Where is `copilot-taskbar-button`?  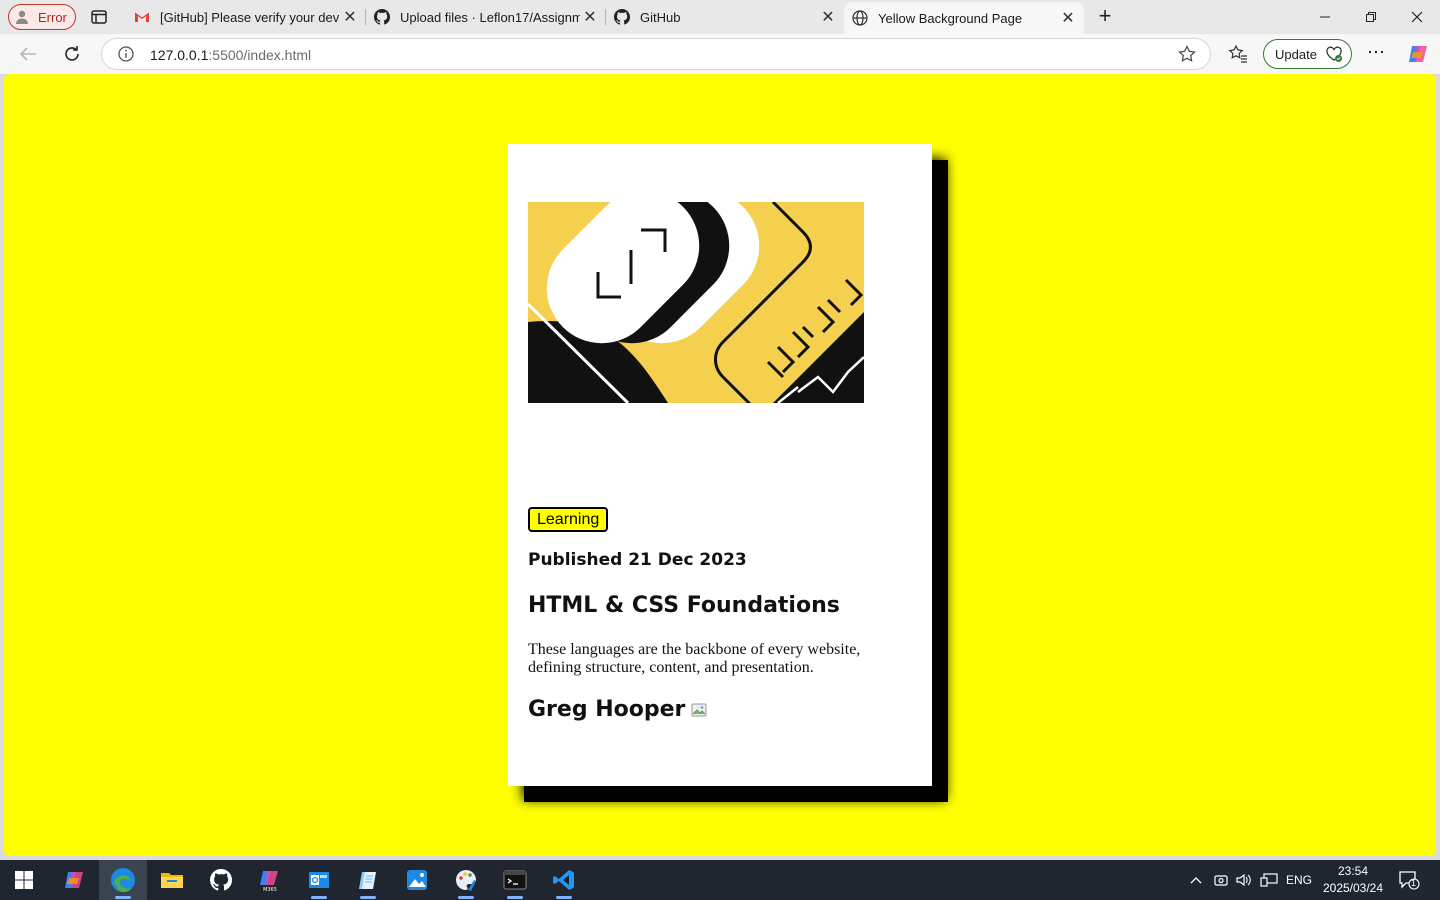 copilot-taskbar-button is located at coordinates (74, 880).